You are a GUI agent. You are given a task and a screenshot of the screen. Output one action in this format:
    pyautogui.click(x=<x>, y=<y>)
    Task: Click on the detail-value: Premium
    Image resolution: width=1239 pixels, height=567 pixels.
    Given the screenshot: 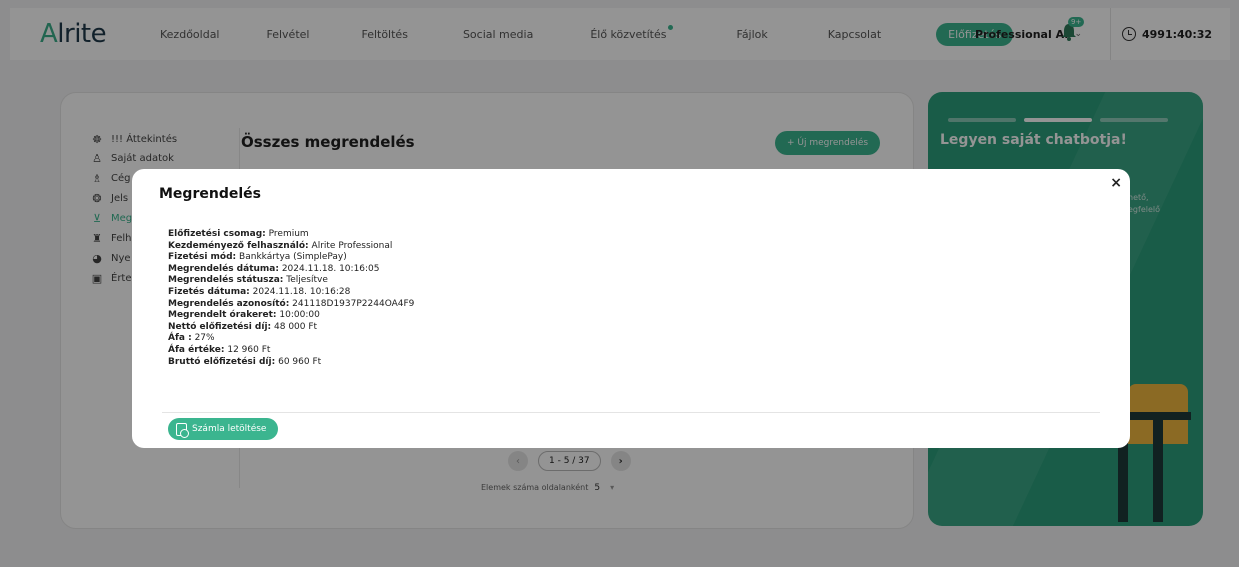 What is the action you would take?
    pyautogui.click(x=288, y=234)
    